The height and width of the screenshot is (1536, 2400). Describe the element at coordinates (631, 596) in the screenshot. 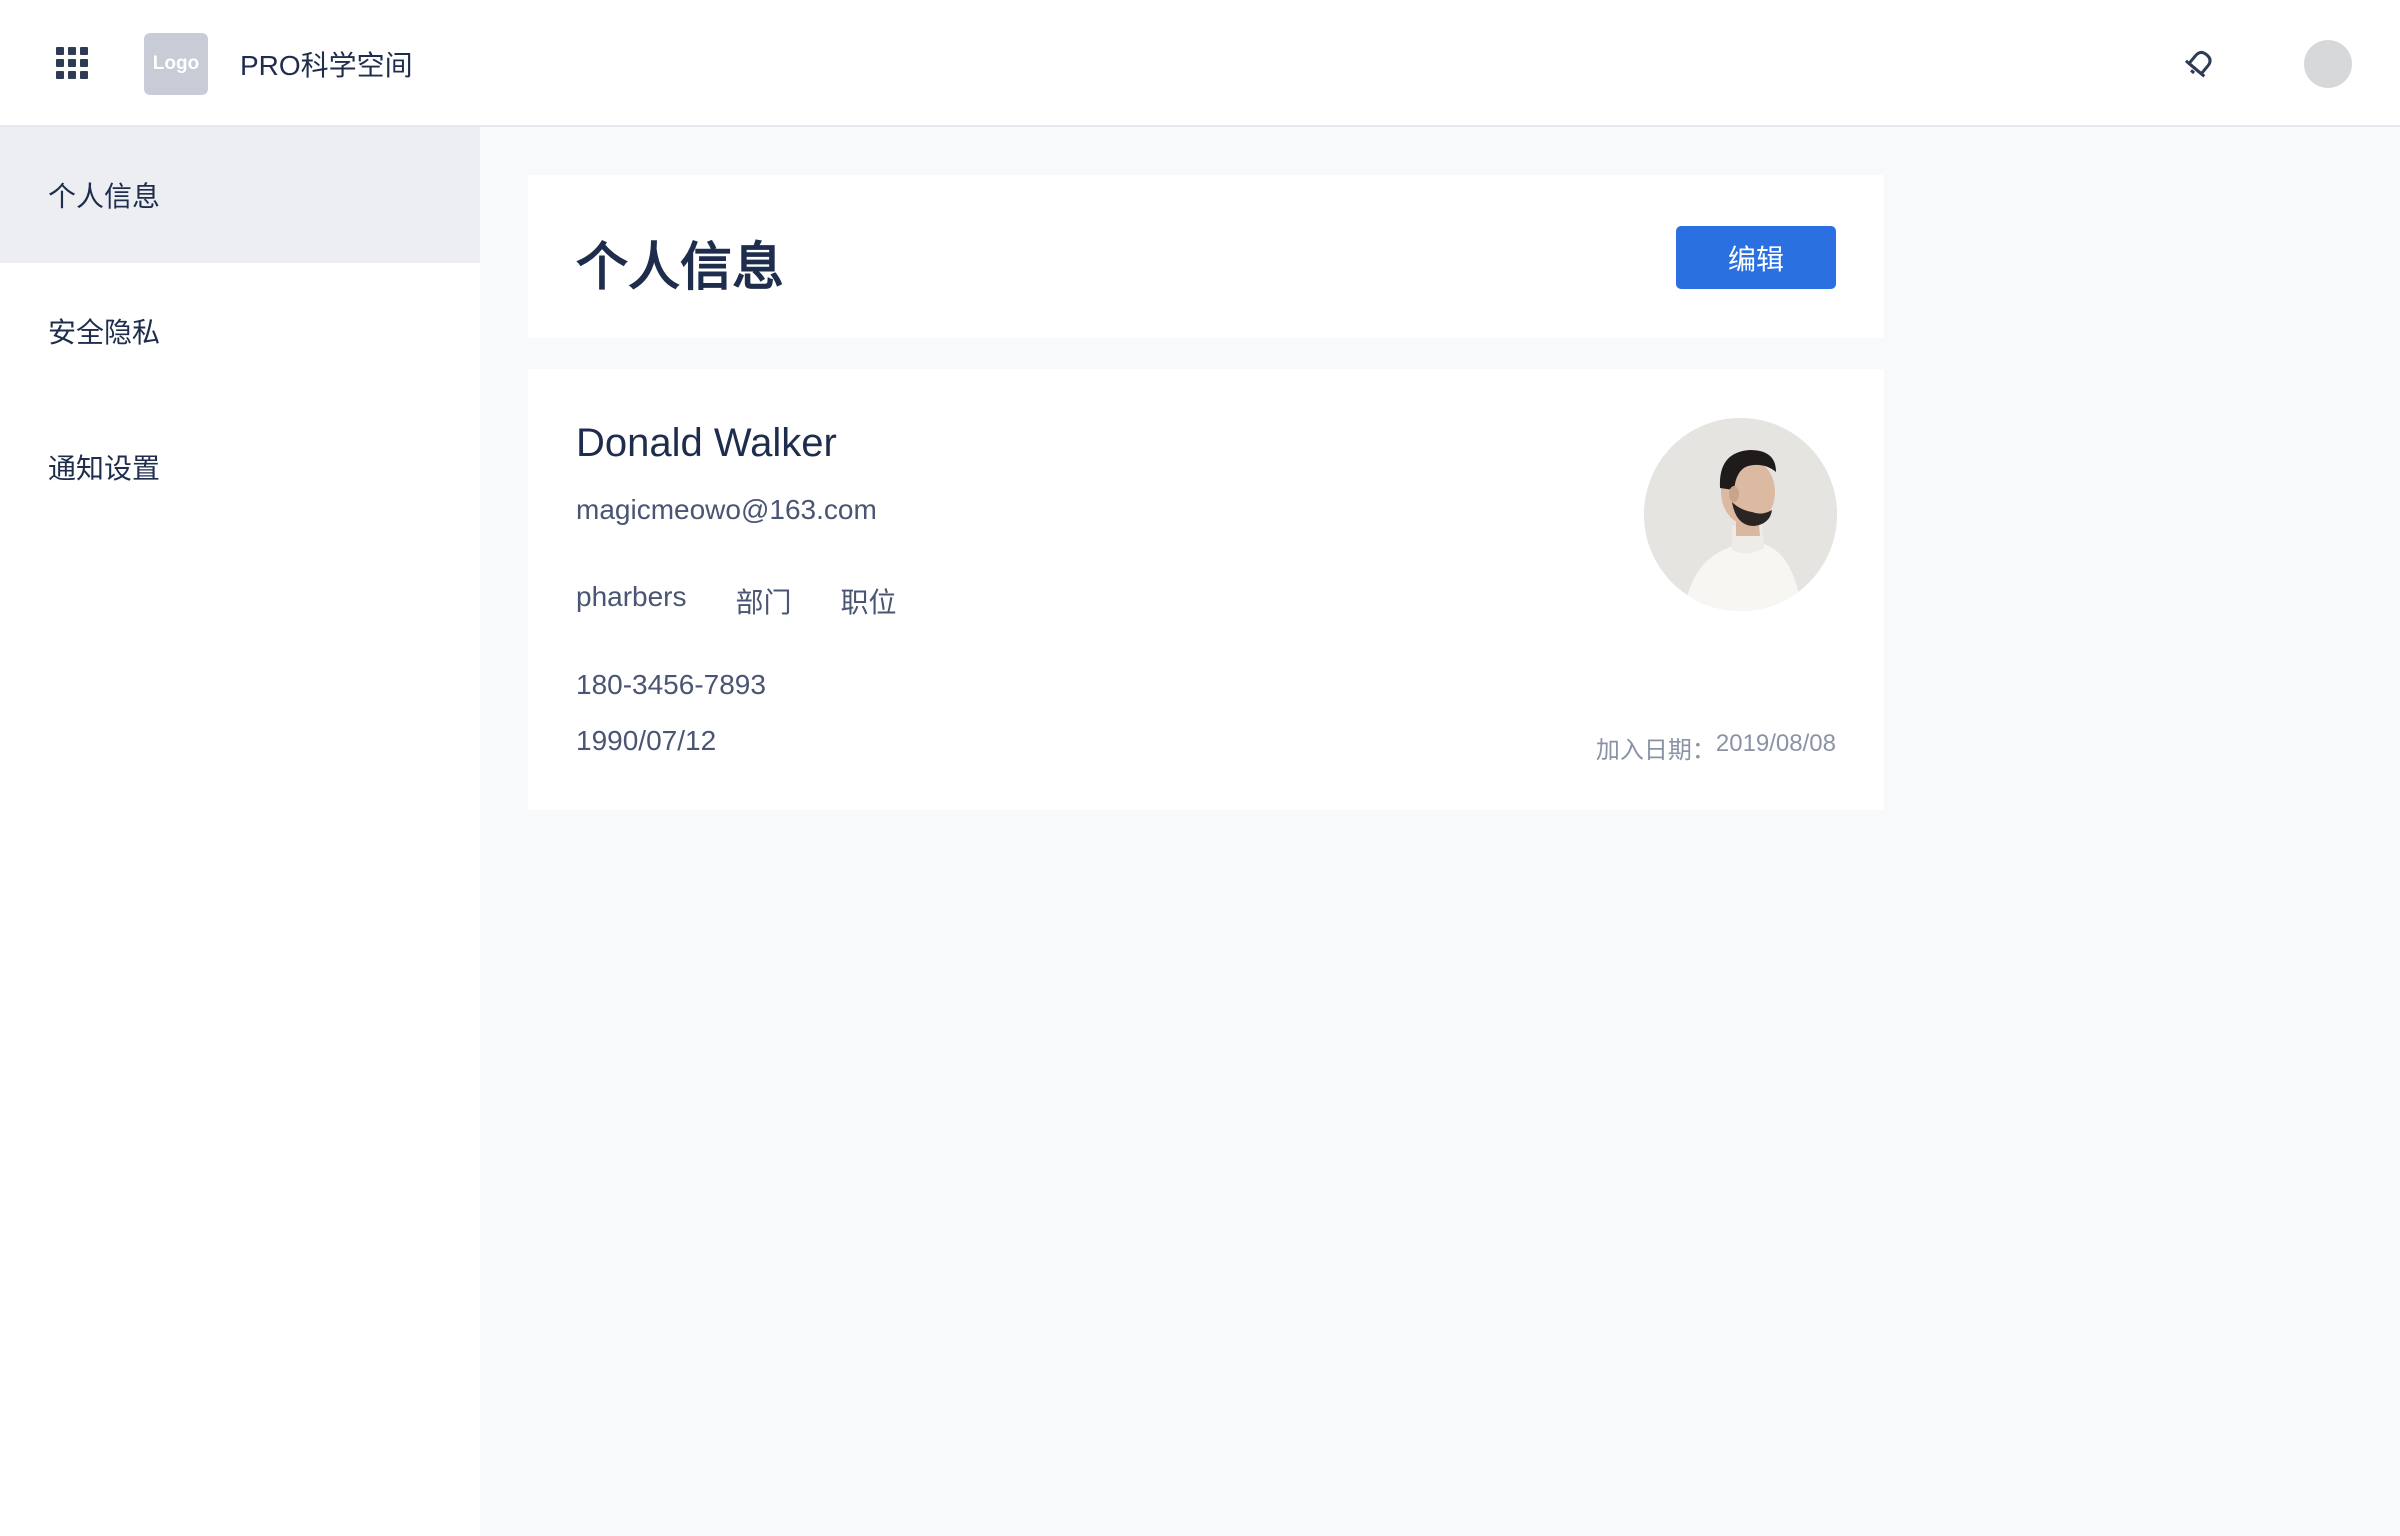

I see `profile-company: pharbers` at that location.